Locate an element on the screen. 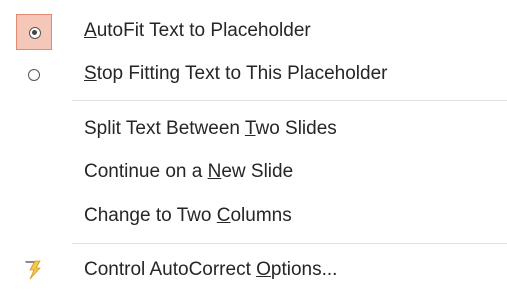 The image size is (507, 293). menu-item-label: AutoFit Text to Placeholder is located at coordinates (197, 30).